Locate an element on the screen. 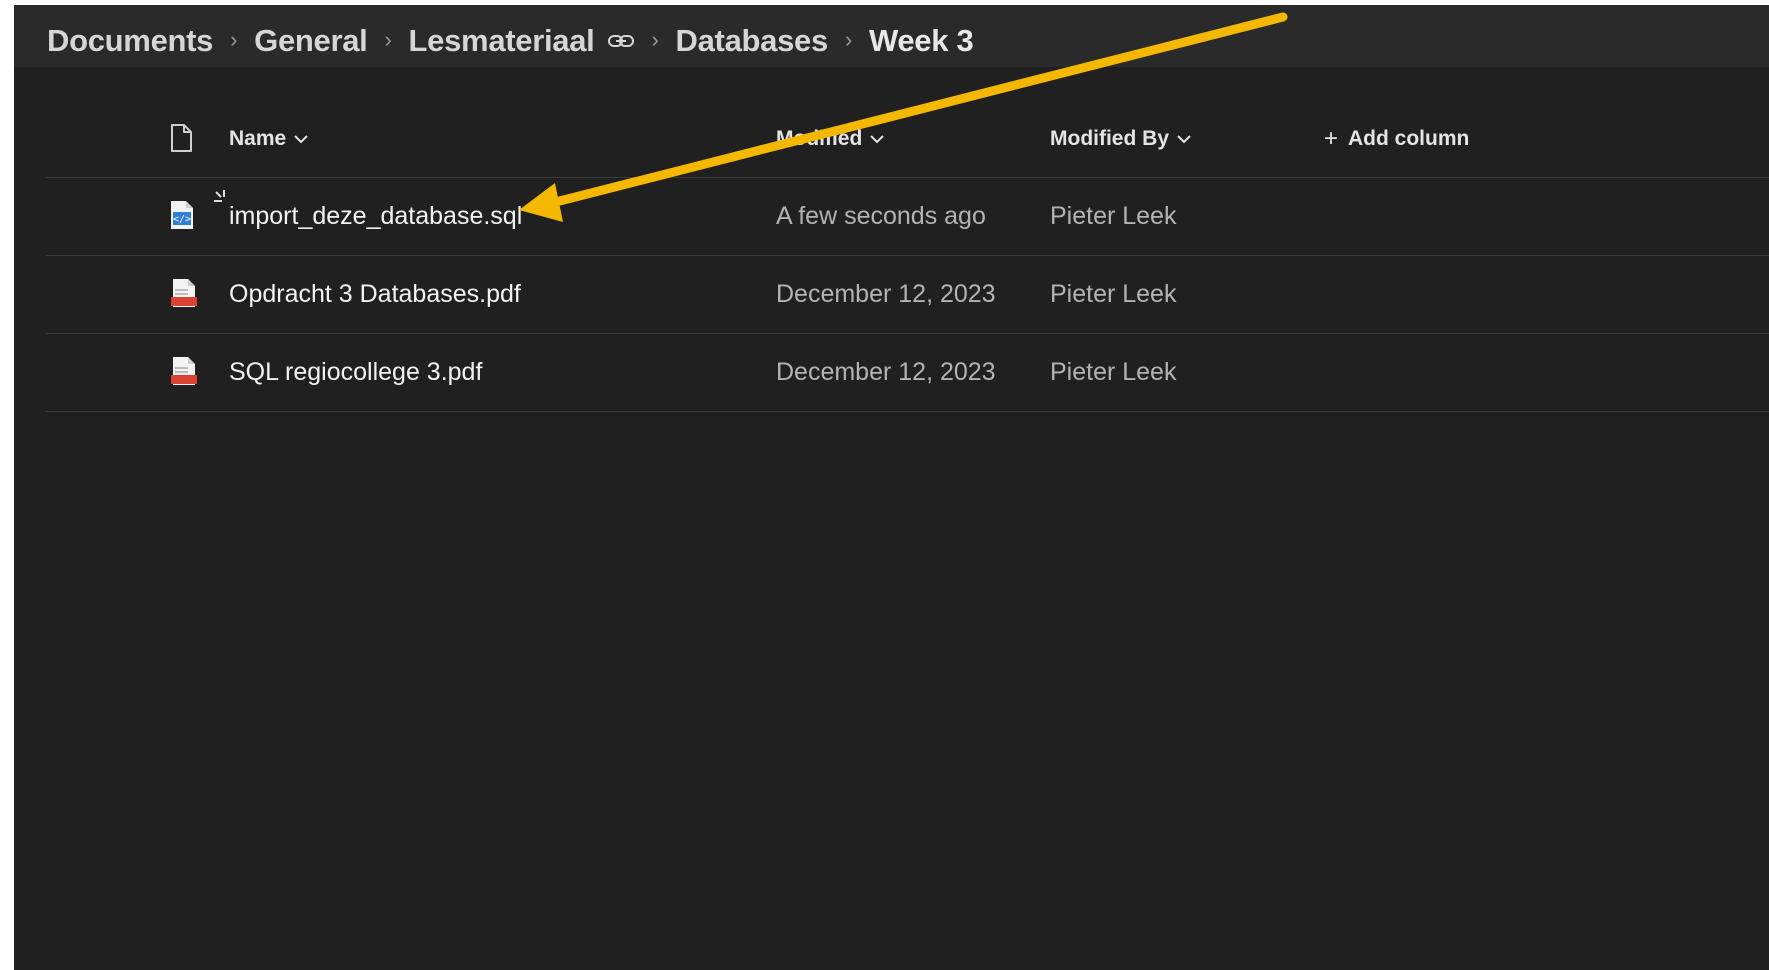  breadcrumb-general: General is located at coordinates (311, 41).